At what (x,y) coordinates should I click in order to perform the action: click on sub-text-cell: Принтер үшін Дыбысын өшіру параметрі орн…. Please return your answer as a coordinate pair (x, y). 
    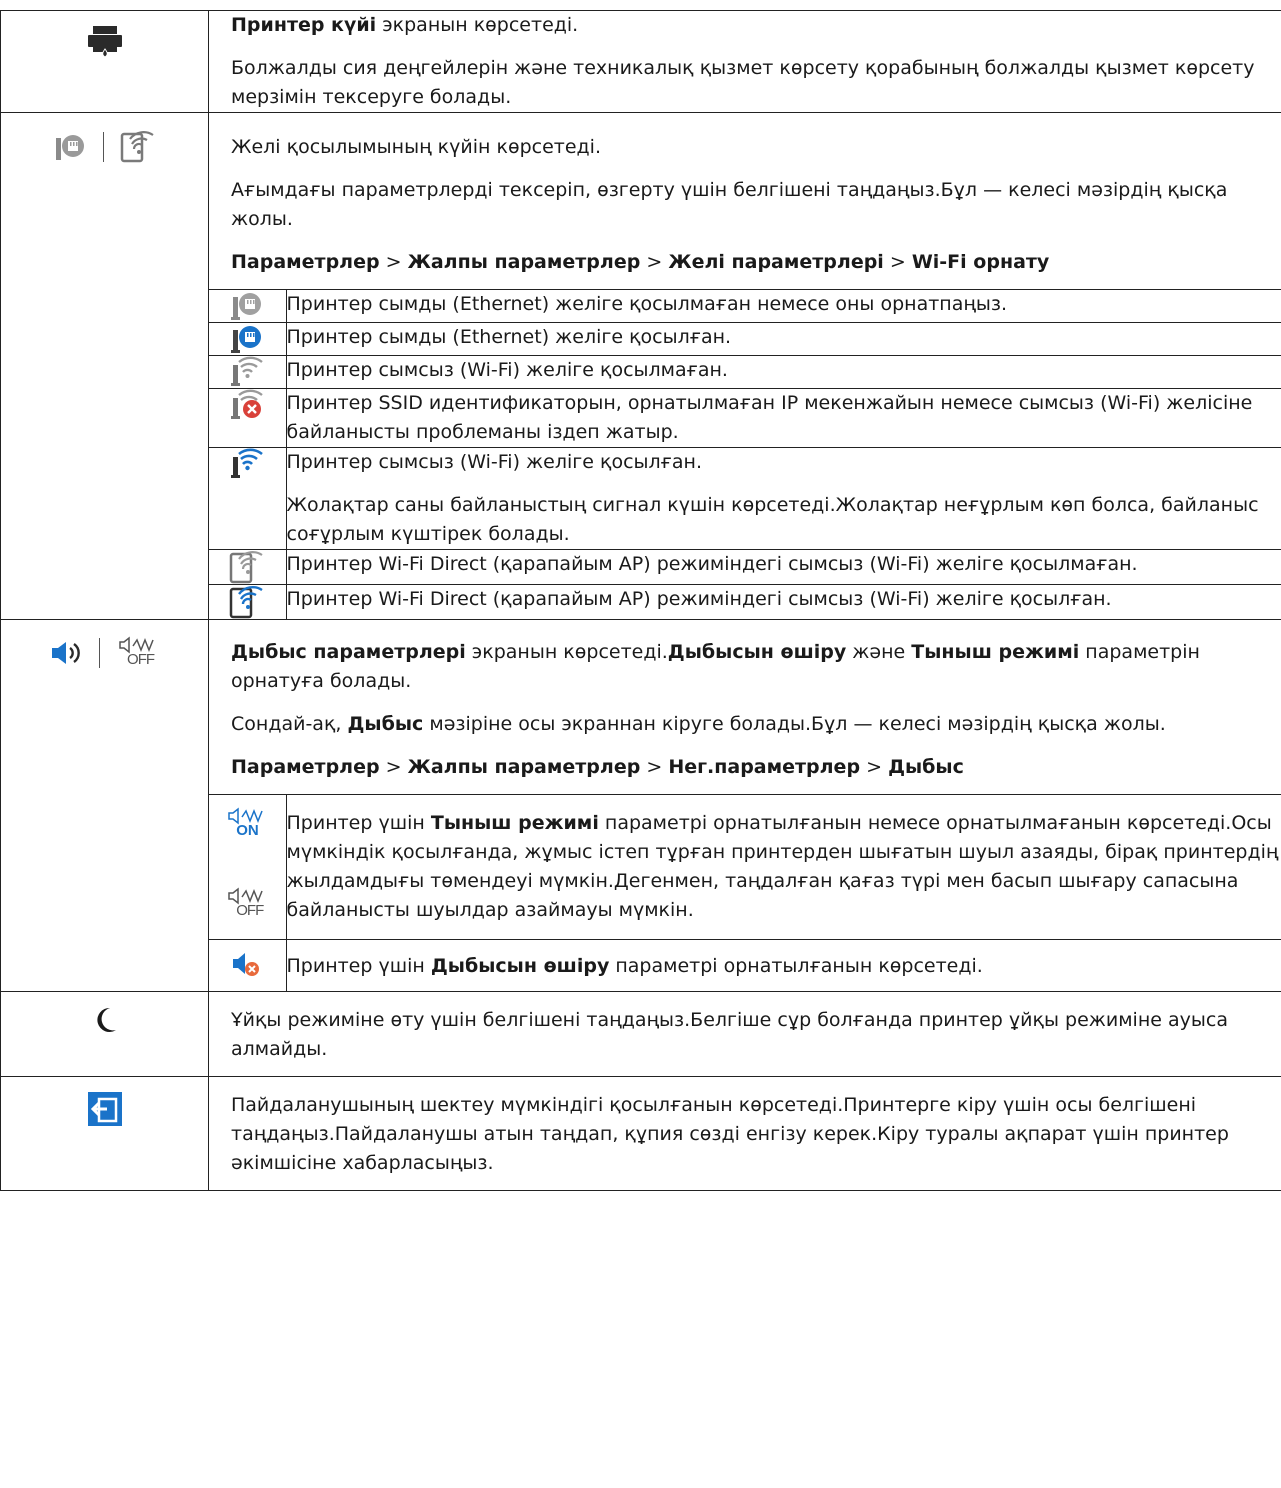
    Looking at the image, I should click on (783, 966).